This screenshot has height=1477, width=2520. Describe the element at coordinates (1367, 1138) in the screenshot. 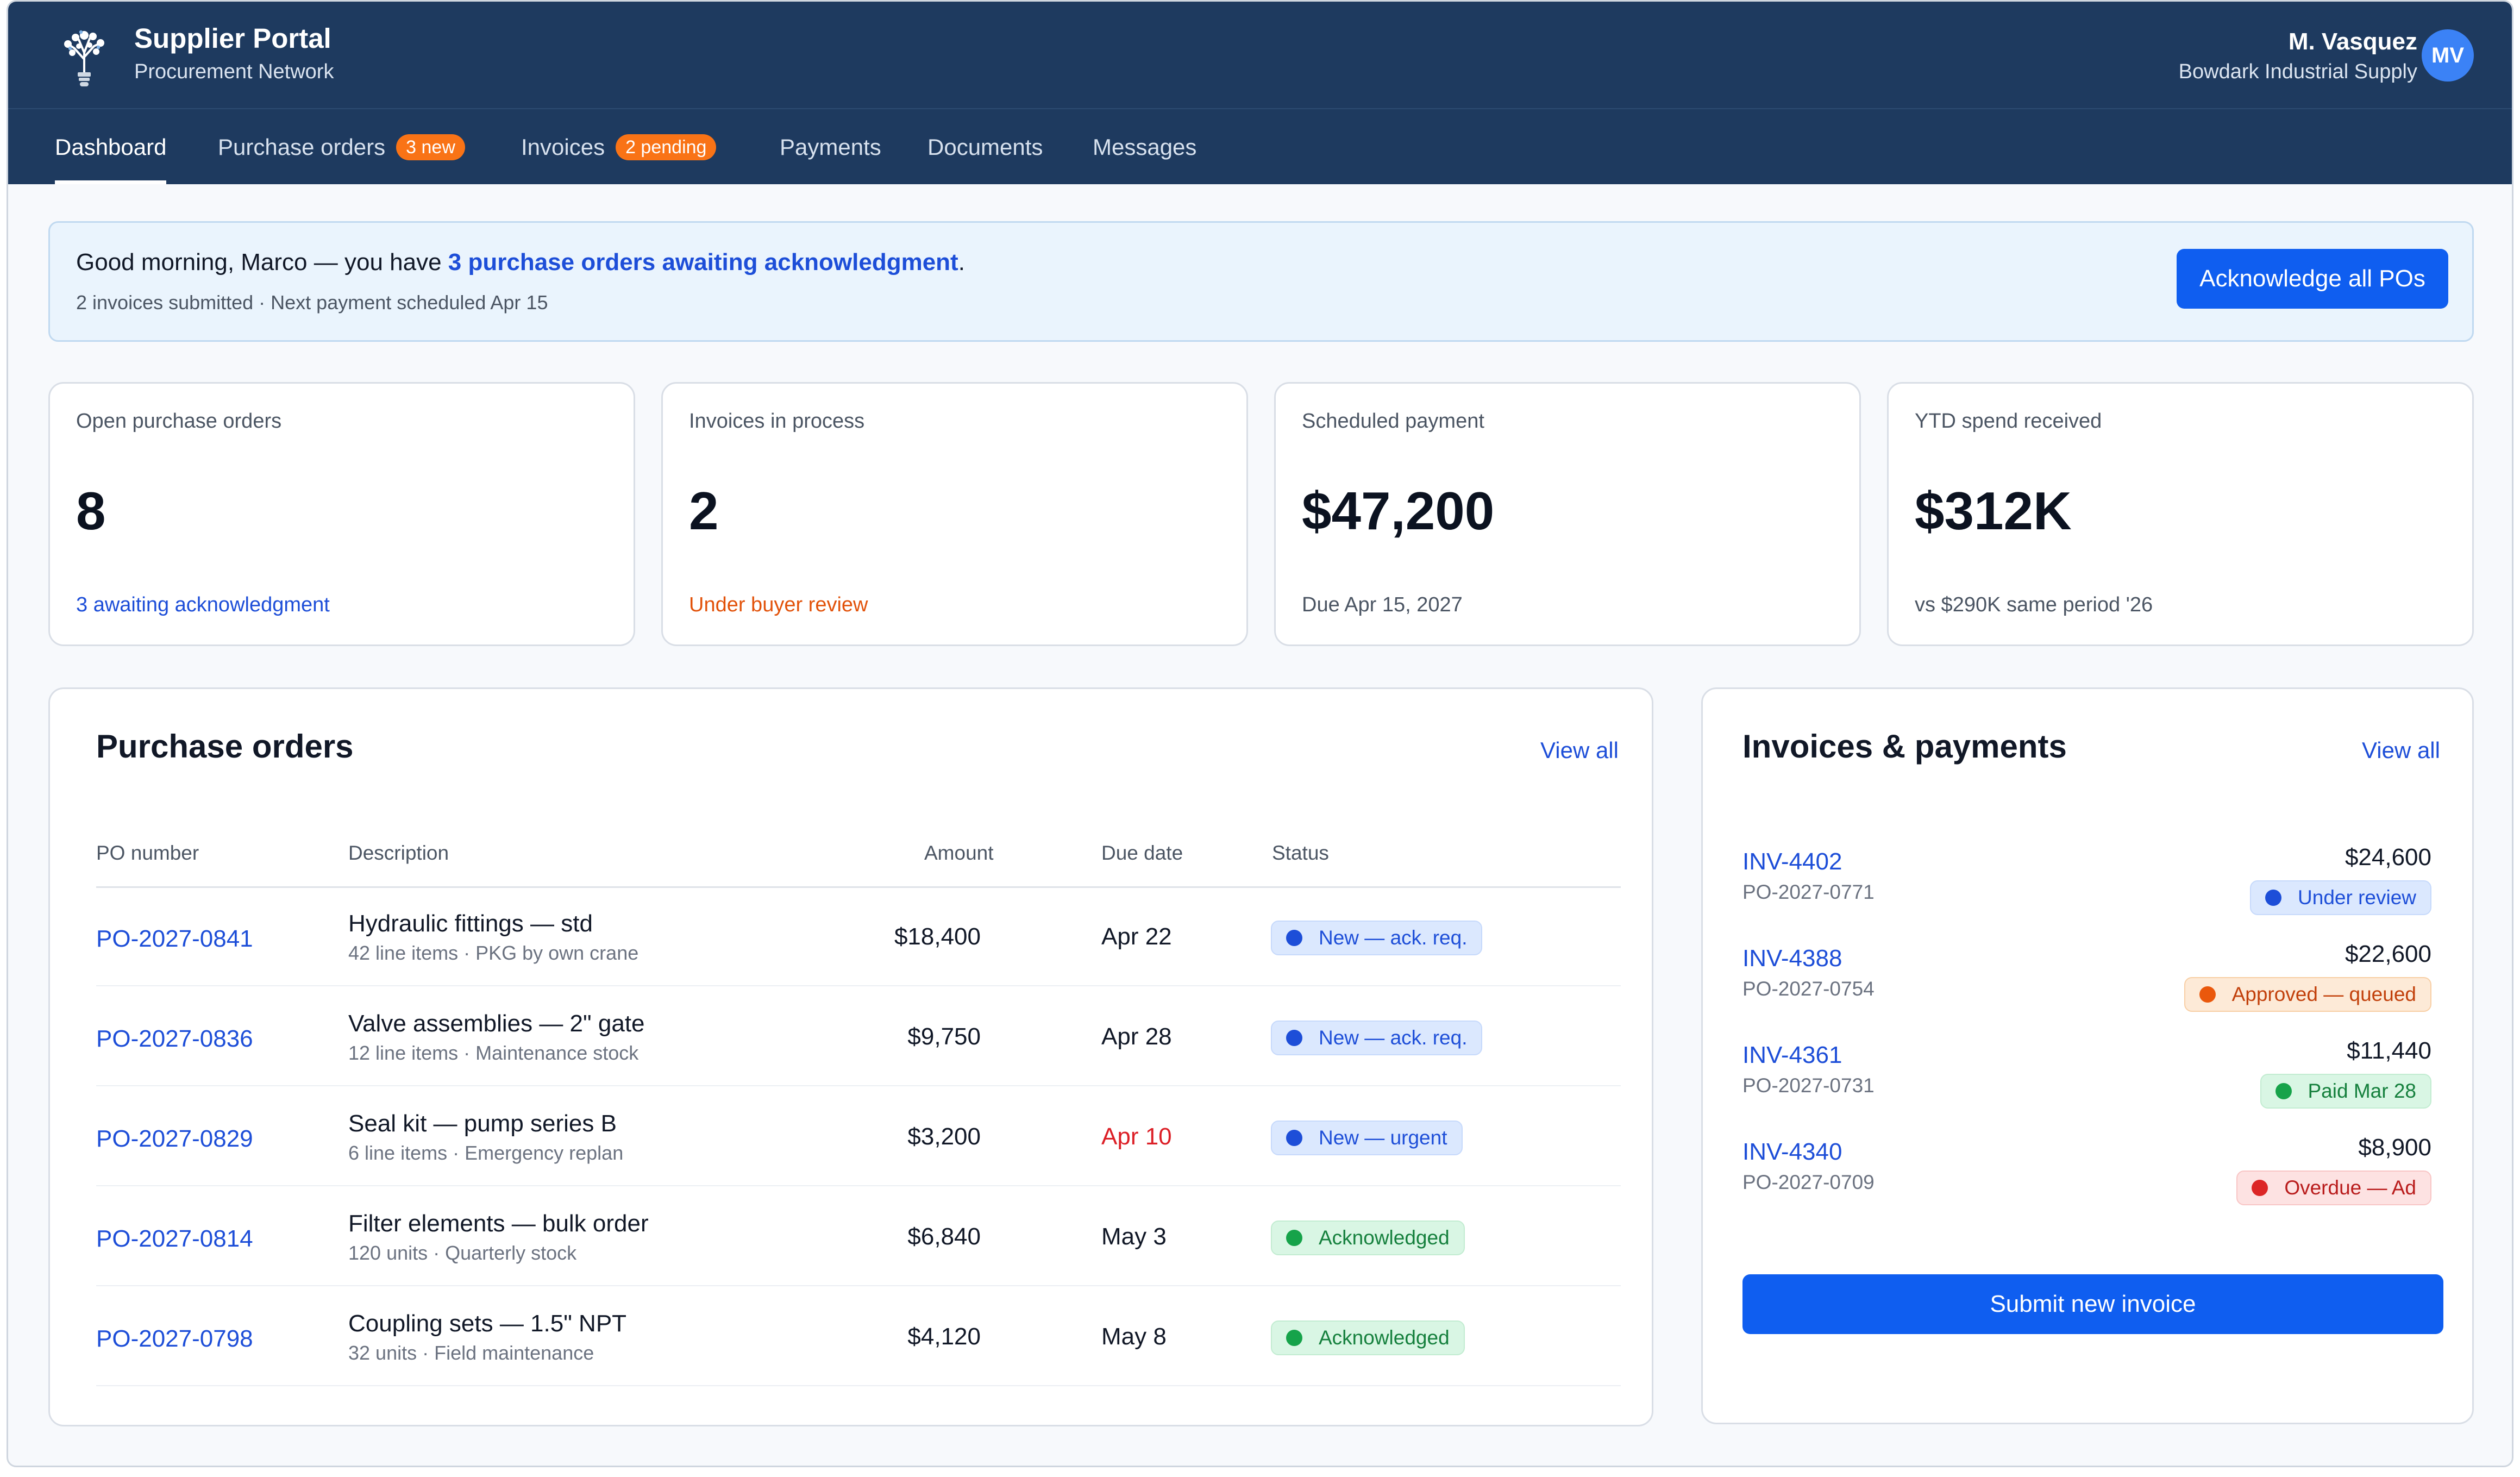

I see `status-badge: New — urgent` at that location.